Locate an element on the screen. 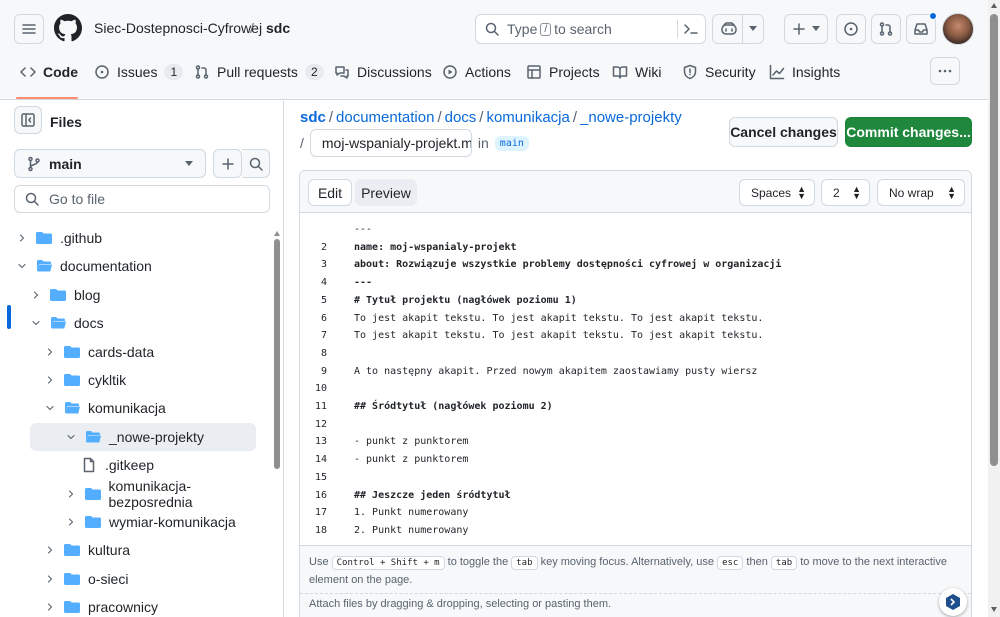  org-link: Siec-Dostepnosci-Cyfrowej is located at coordinates (178, 28).